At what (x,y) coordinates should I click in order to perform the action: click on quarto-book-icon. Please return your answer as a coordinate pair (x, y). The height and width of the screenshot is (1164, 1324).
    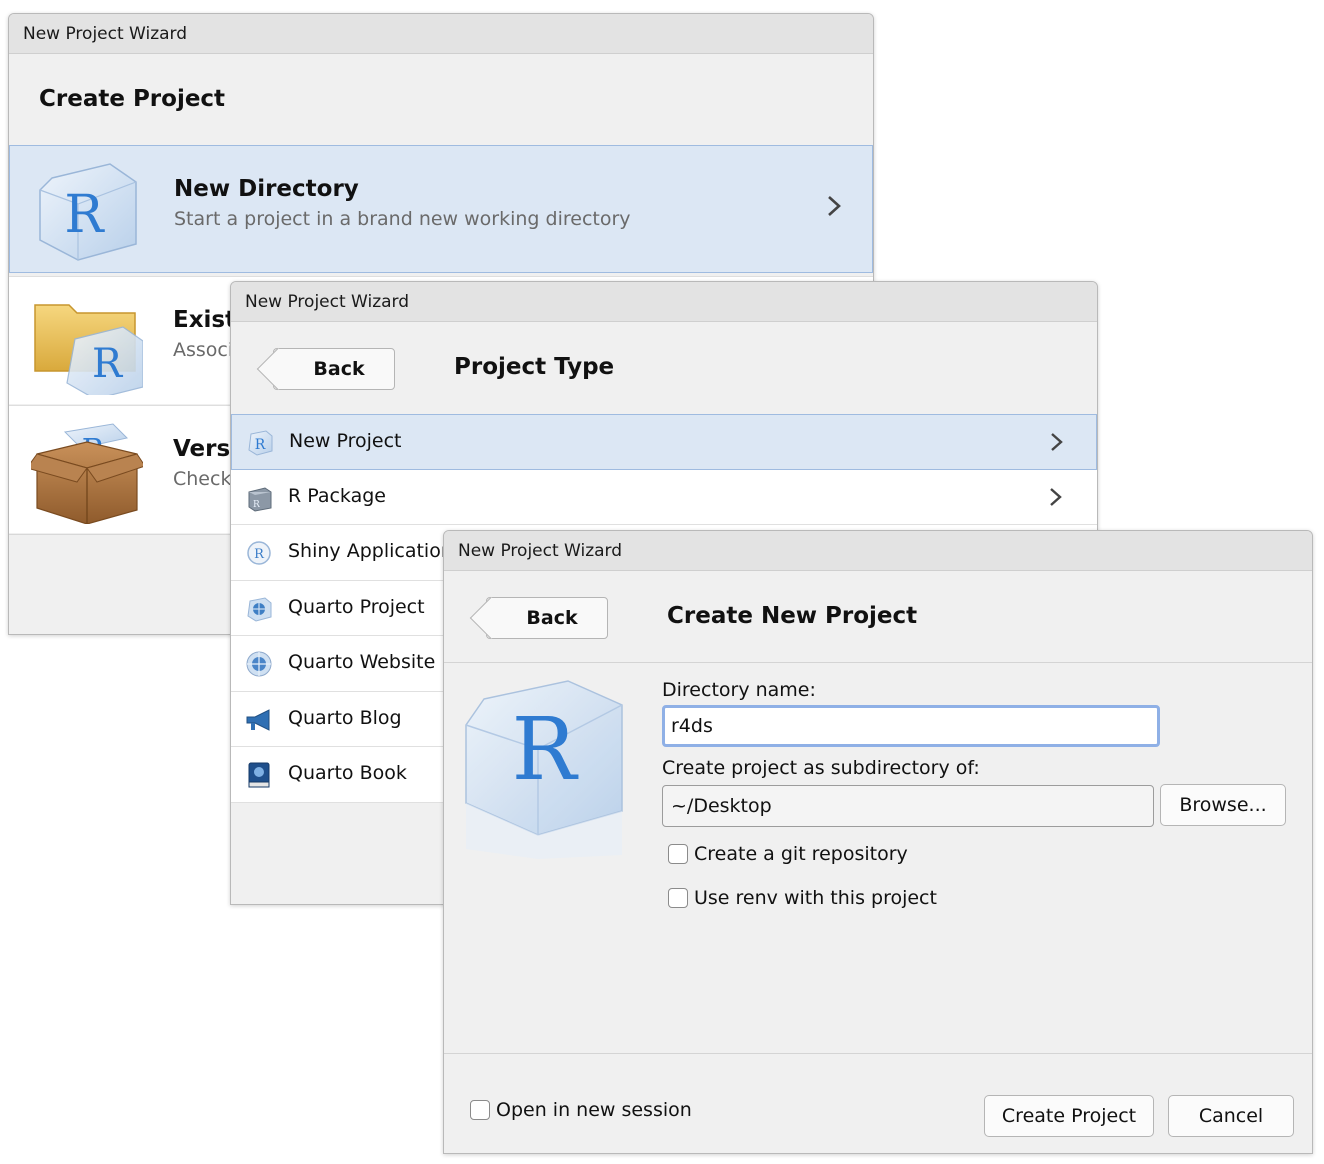
    Looking at the image, I should click on (259, 775).